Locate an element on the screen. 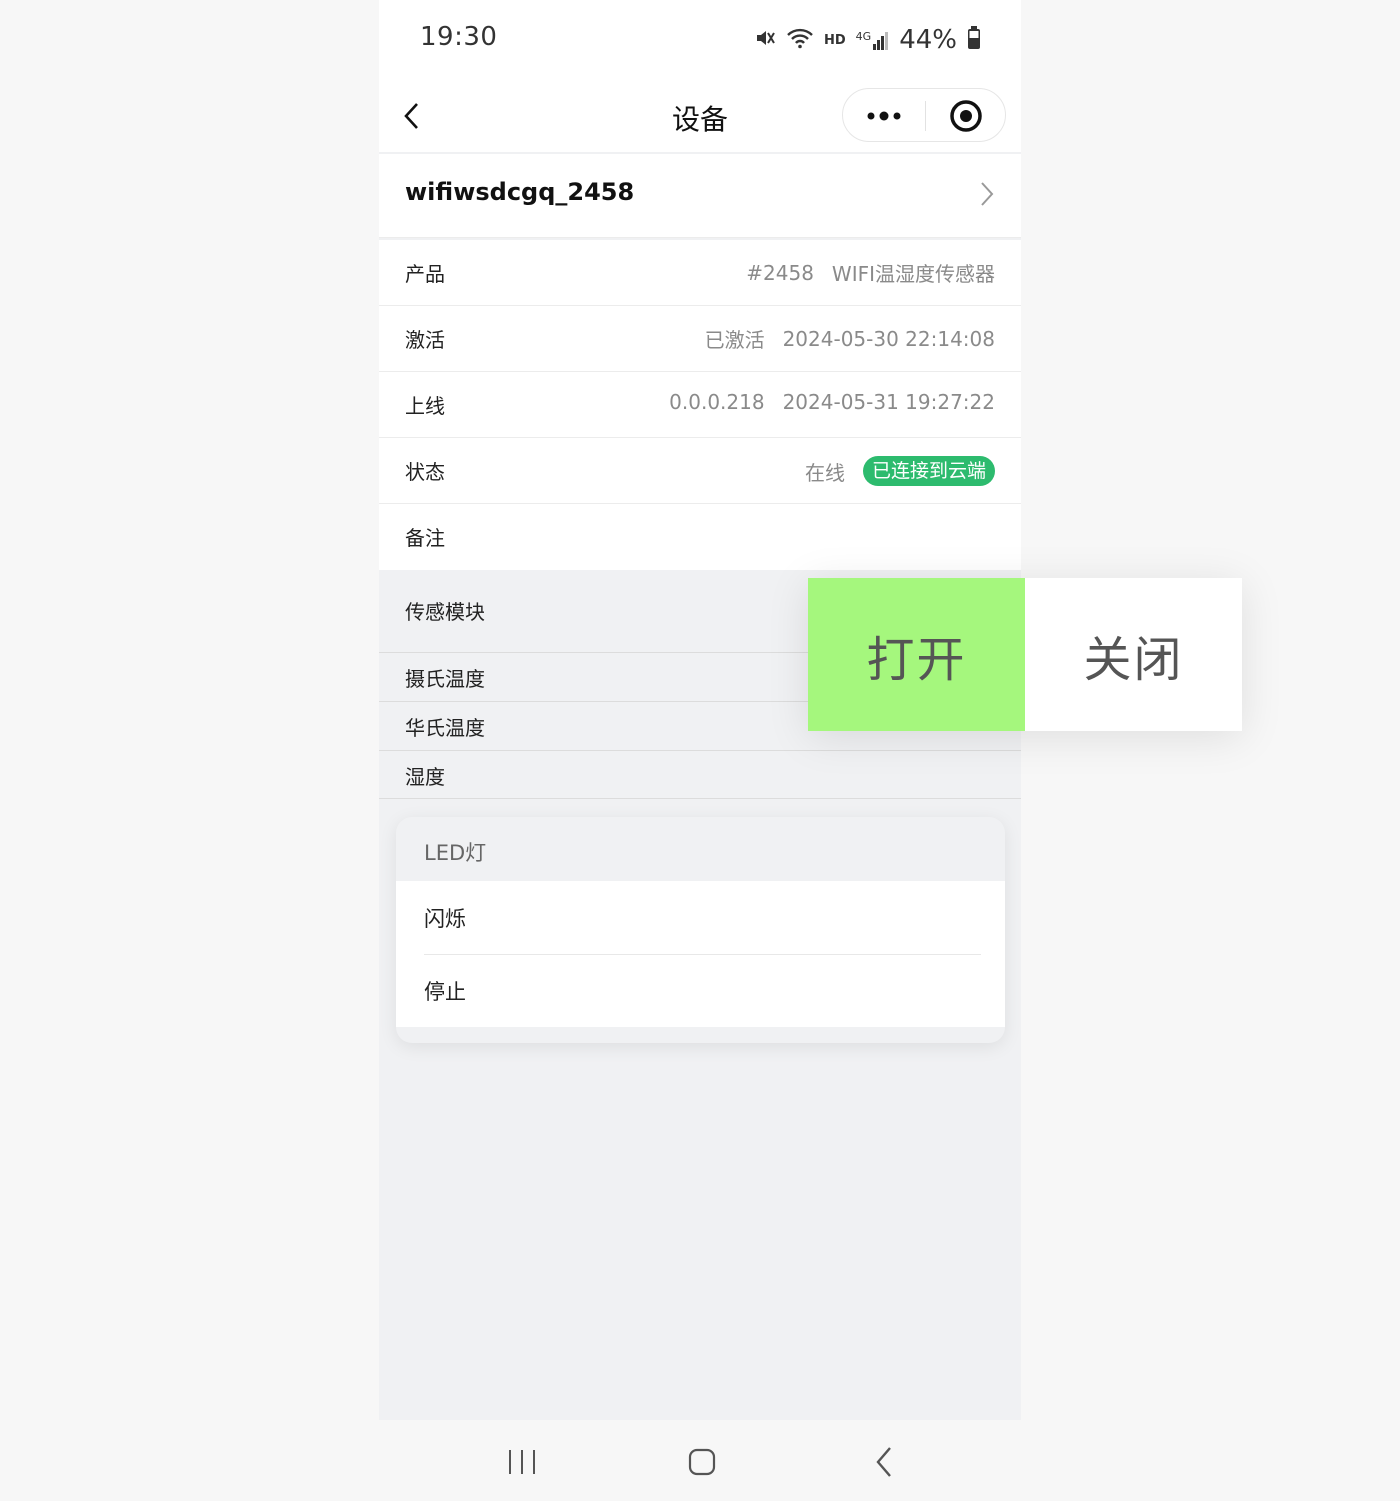 The width and height of the screenshot is (1400, 1501). home-icon is located at coordinates (702, 1462).